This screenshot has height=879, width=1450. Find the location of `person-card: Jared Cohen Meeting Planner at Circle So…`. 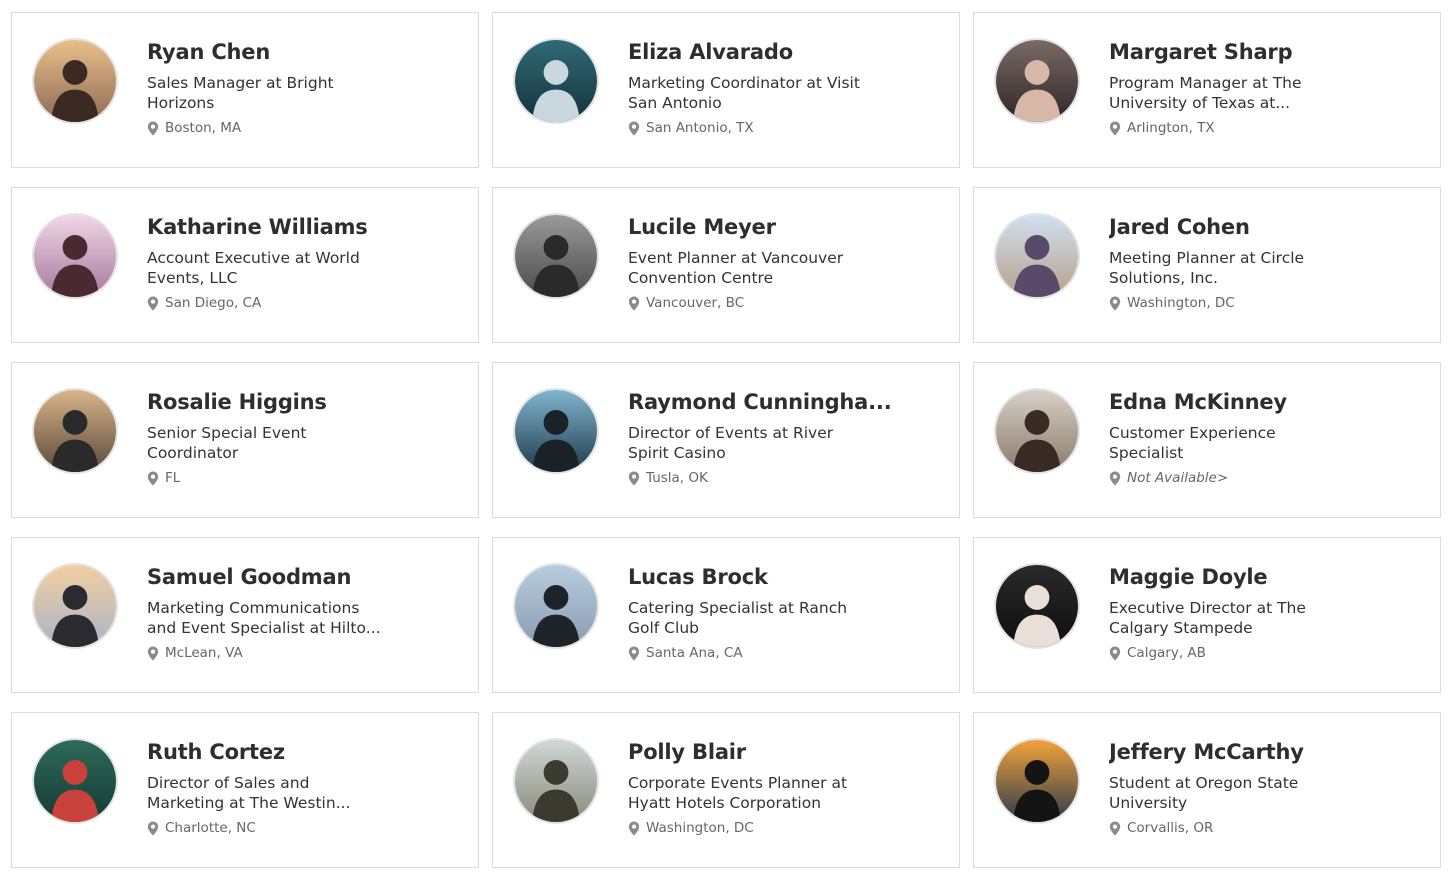

person-card: Jared Cohen Meeting Planner at Circle So… is located at coordinates (1207, 265).